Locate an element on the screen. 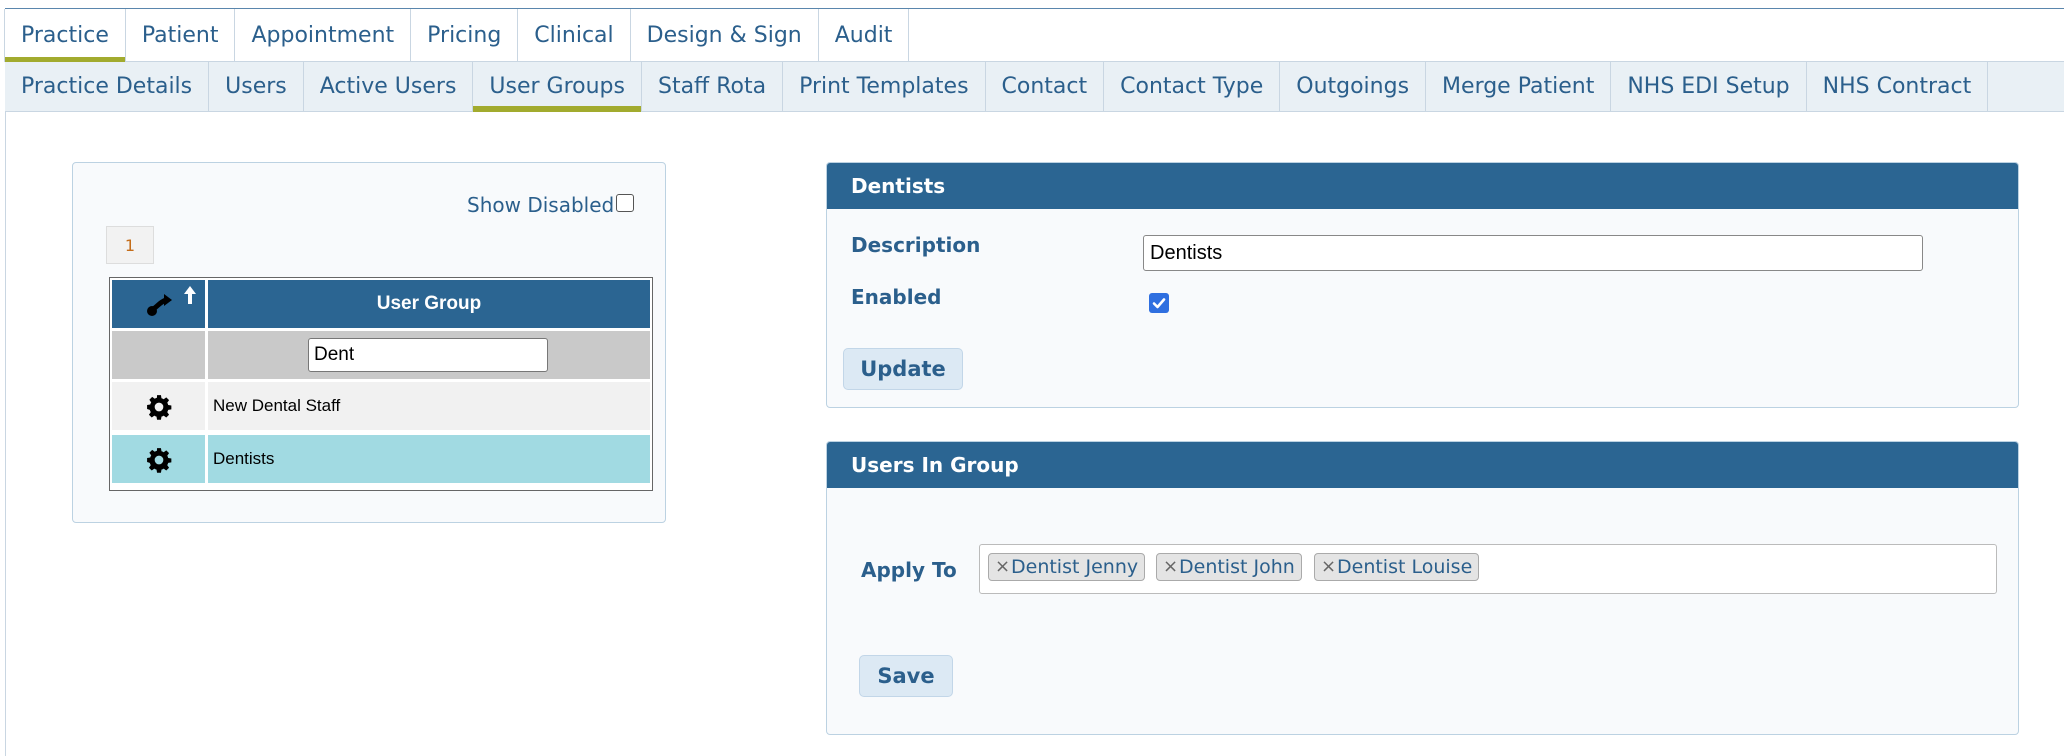 The width and height of the screenshot is (2064, 756). user-group-grid: User Group New Dental Staff Dentists is located at coordinates (381, 384).